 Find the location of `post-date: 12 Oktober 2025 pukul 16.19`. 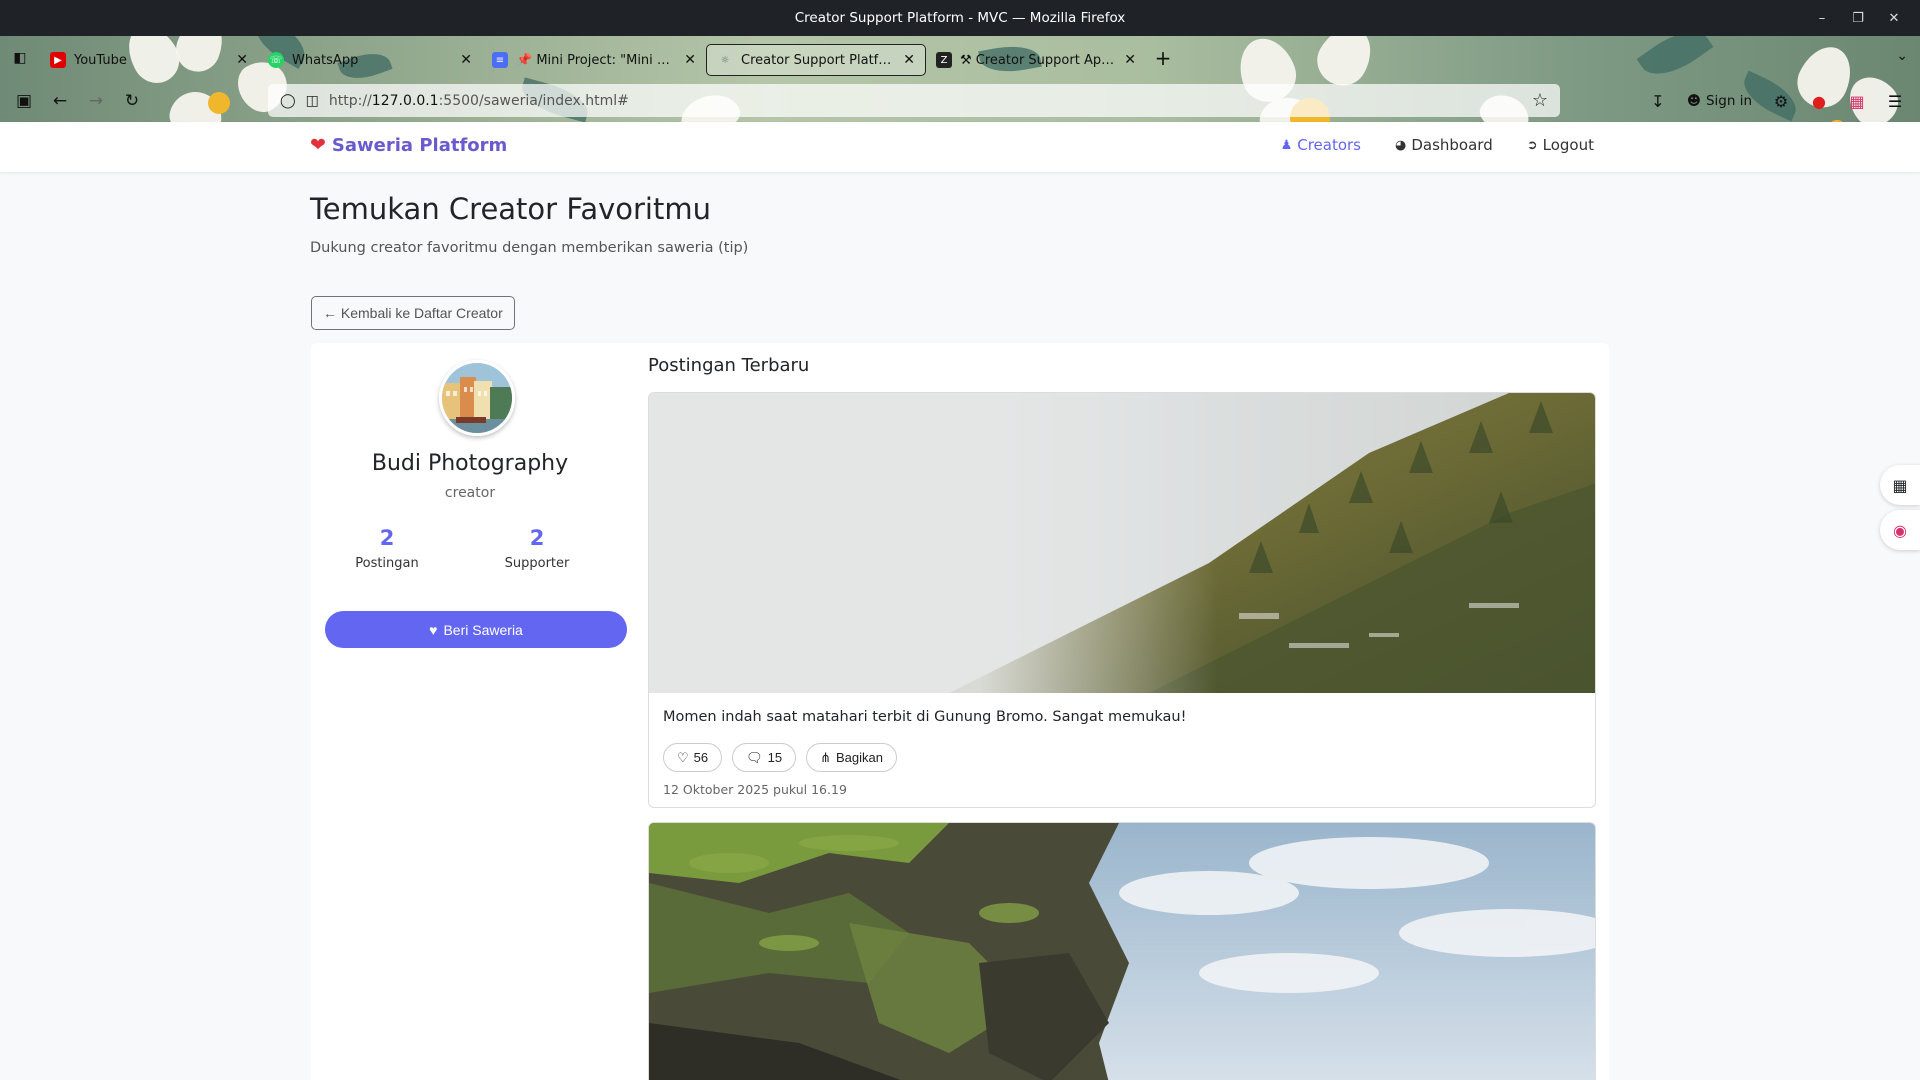

post-date: 12 Oktober 2025 pukul 16.19 is located at coordinates (755, 789).